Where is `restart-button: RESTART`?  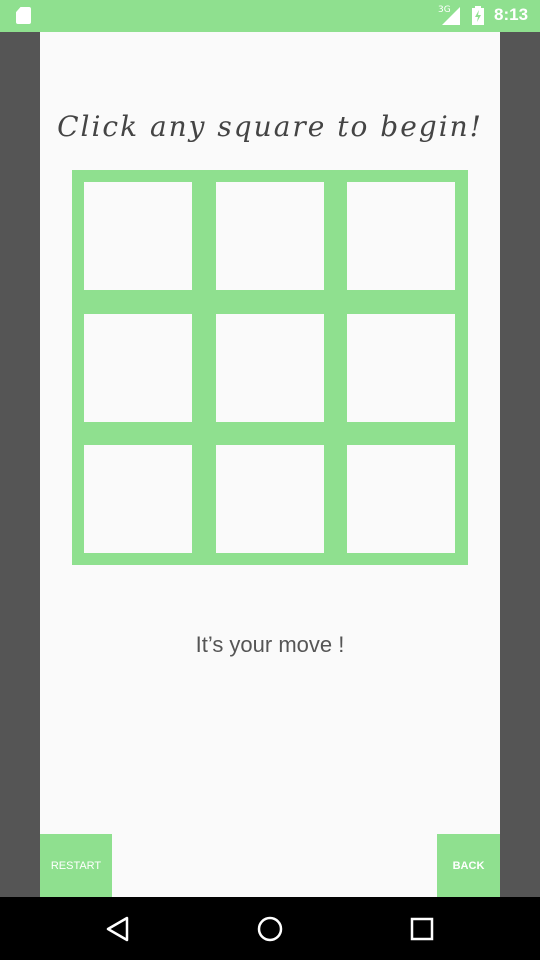
restart-button: RESTART is located at coordinates (76, 865).